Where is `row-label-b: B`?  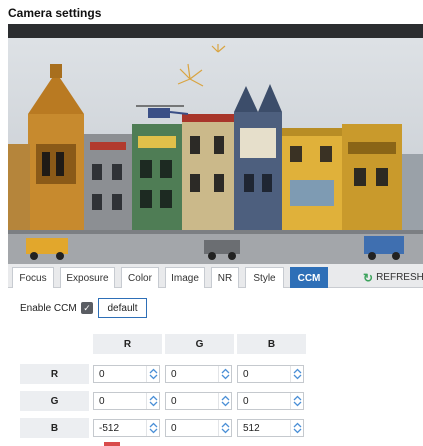 row-label-b: B is located at coordinates (54, 428).